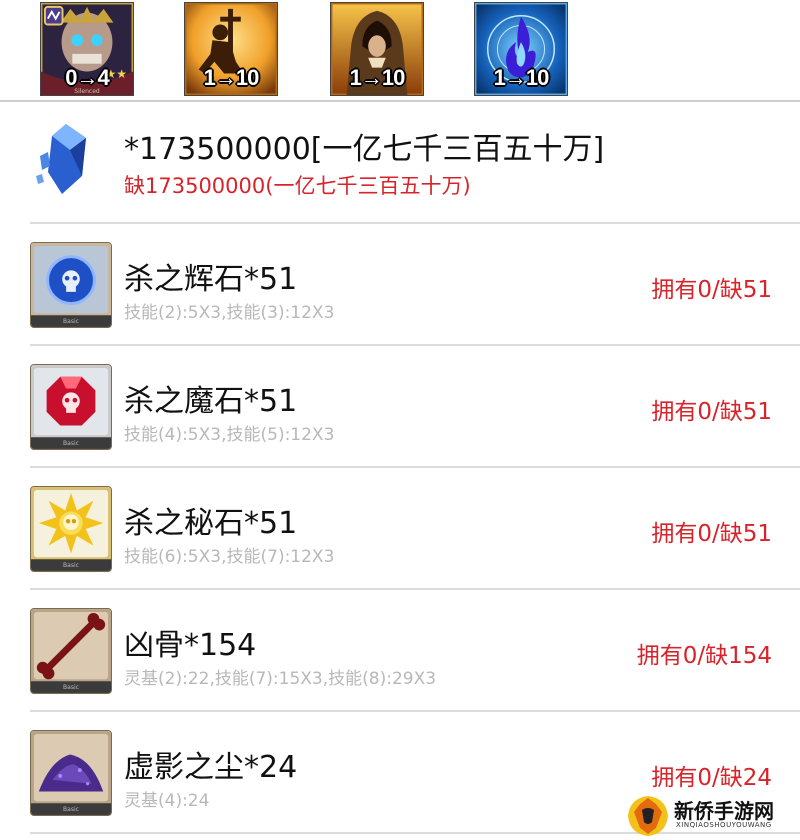 The height and width of the screenshot is (840, 800). Describe the element at coordinates (704, 656) in the screenshot. I see `material-status: 拥有0/缺154` at that location.